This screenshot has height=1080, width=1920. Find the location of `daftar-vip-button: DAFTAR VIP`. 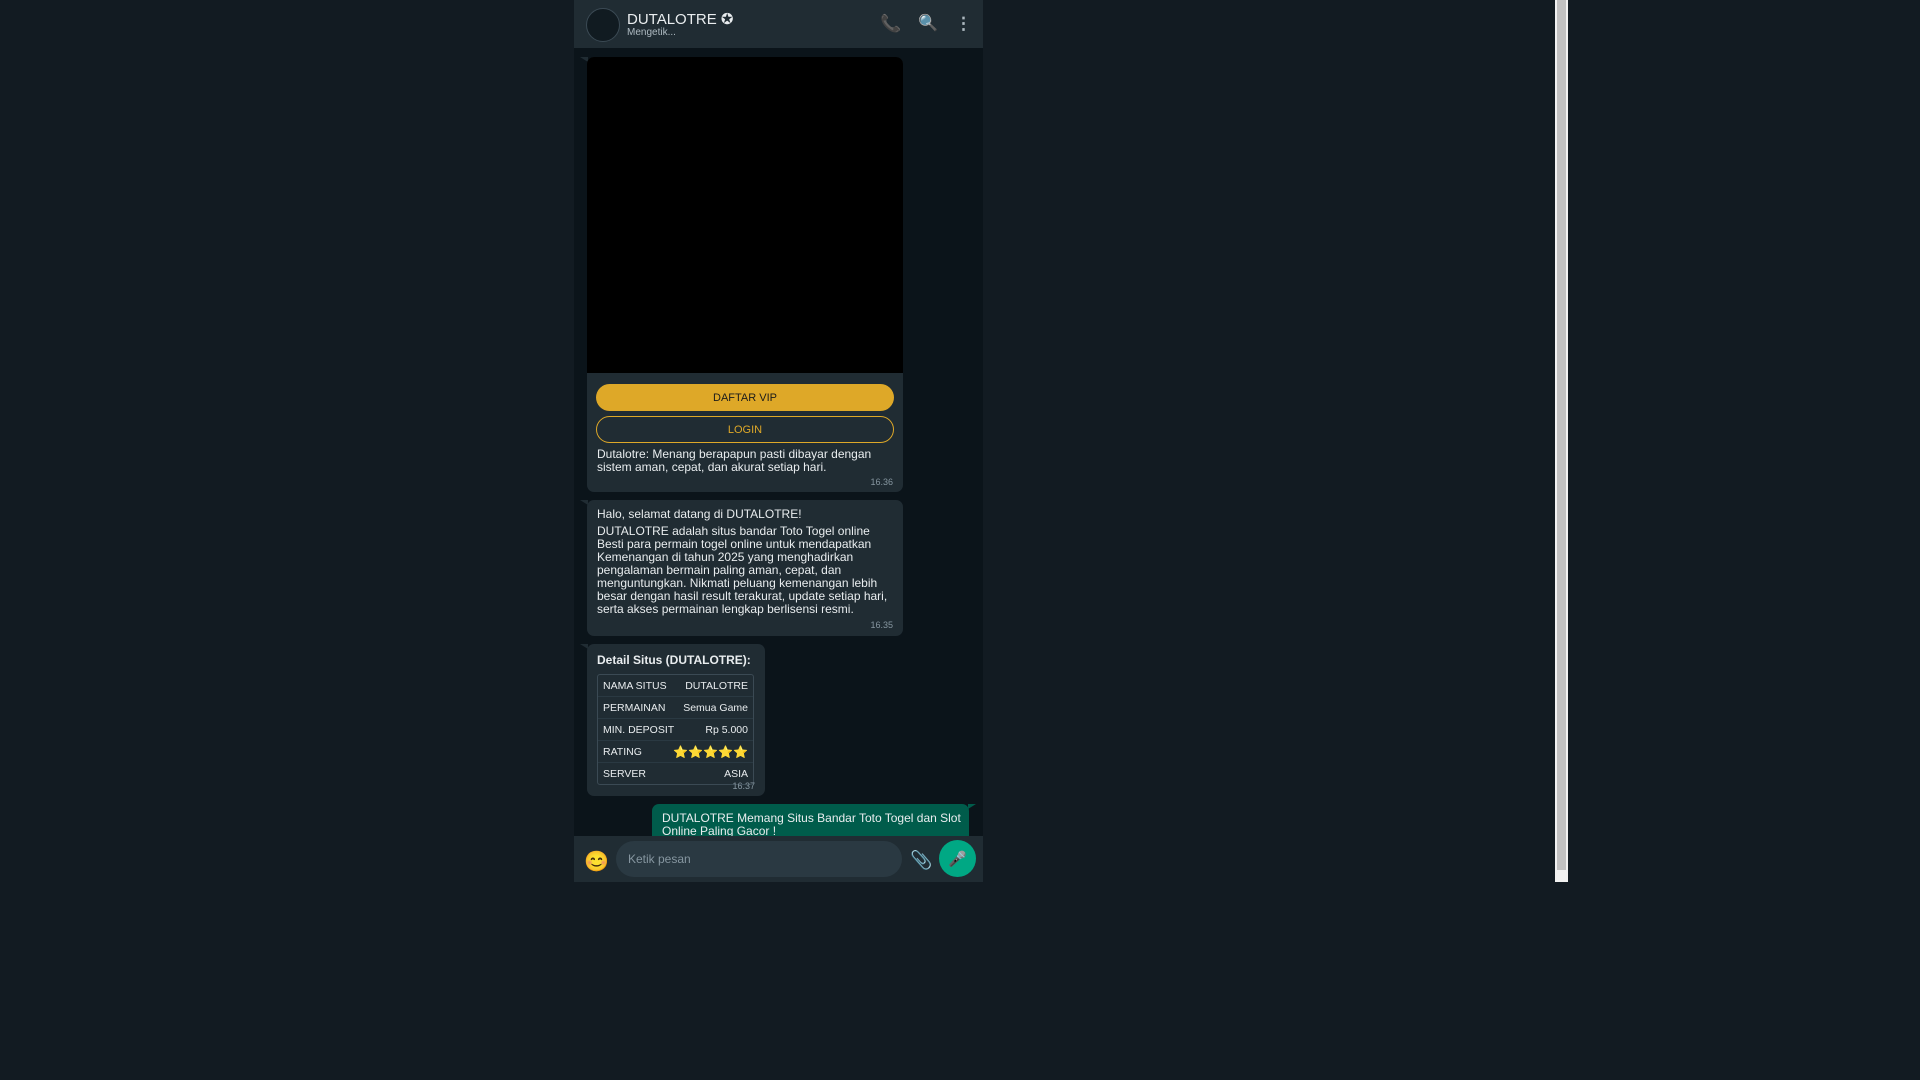

daftar-vip-button: DAFTAR VIP is located at coordinates (745, 397).